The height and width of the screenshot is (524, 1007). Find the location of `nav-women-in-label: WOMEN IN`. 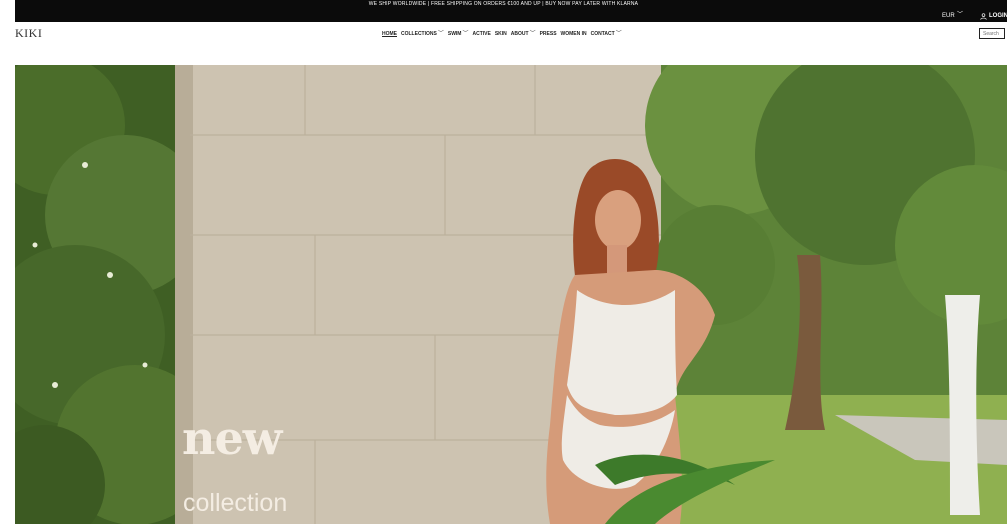

nav-women-in-label: WOMEN IN is located at coordinates (573, 34).